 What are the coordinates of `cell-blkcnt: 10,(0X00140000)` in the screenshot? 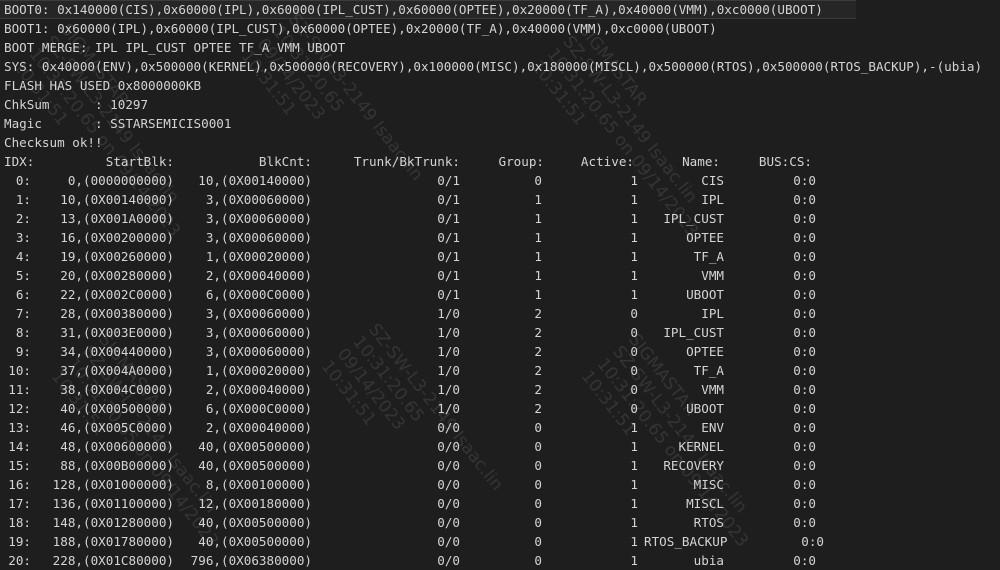 It's located at (255, 180).